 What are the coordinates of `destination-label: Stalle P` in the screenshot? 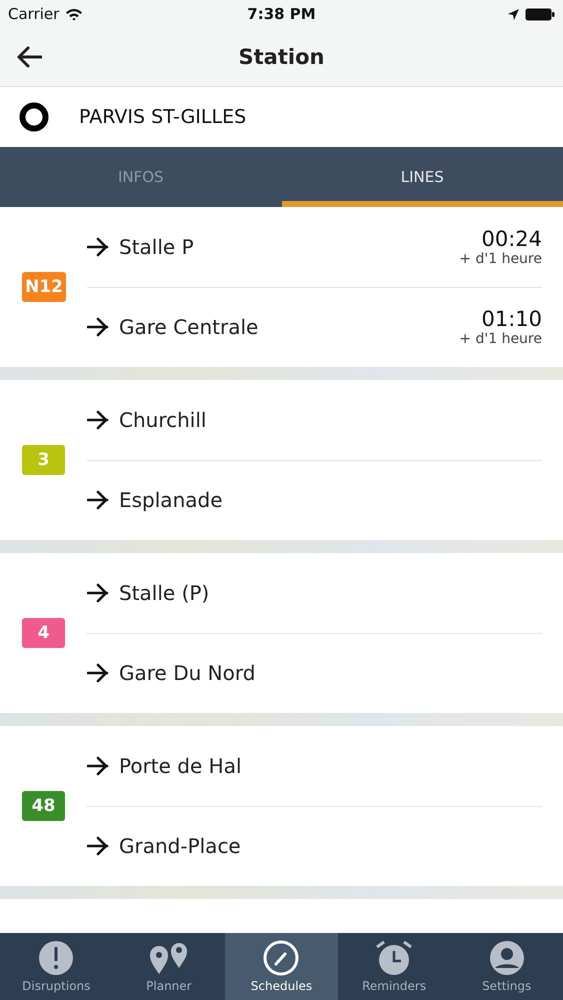 It's located at (157, 246).